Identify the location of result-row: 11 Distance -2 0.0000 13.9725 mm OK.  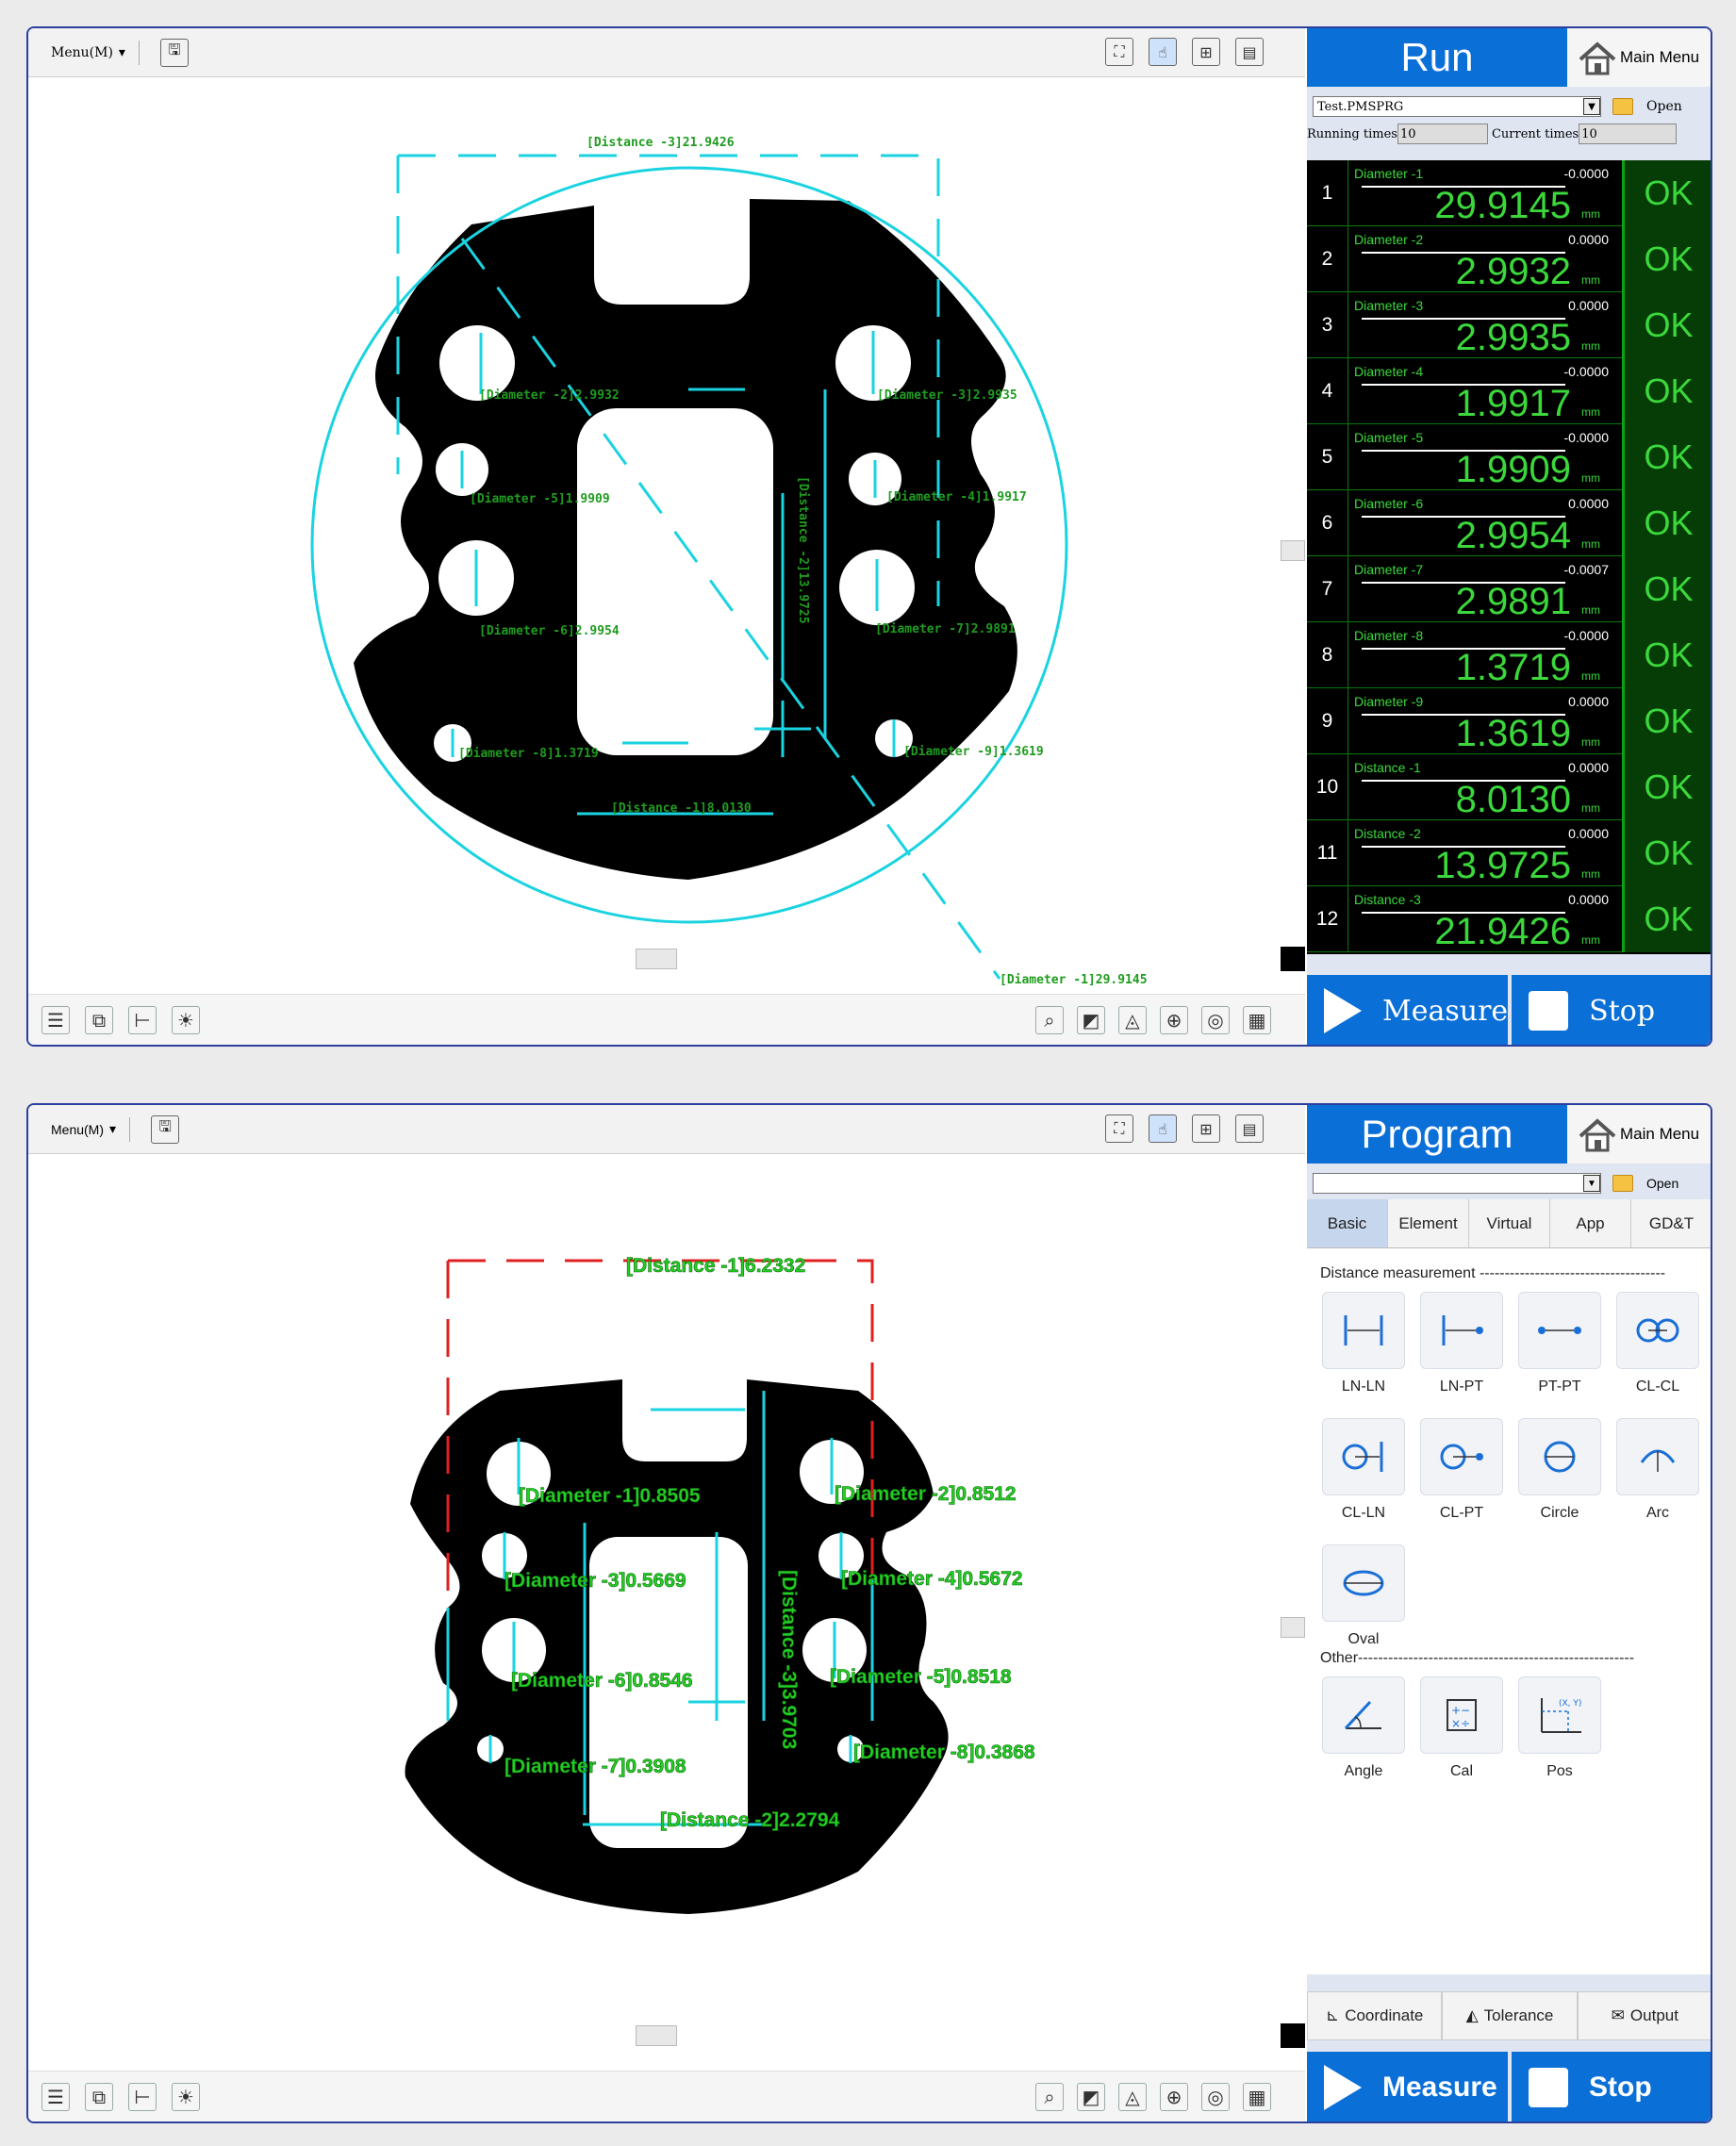
(1509, 853).